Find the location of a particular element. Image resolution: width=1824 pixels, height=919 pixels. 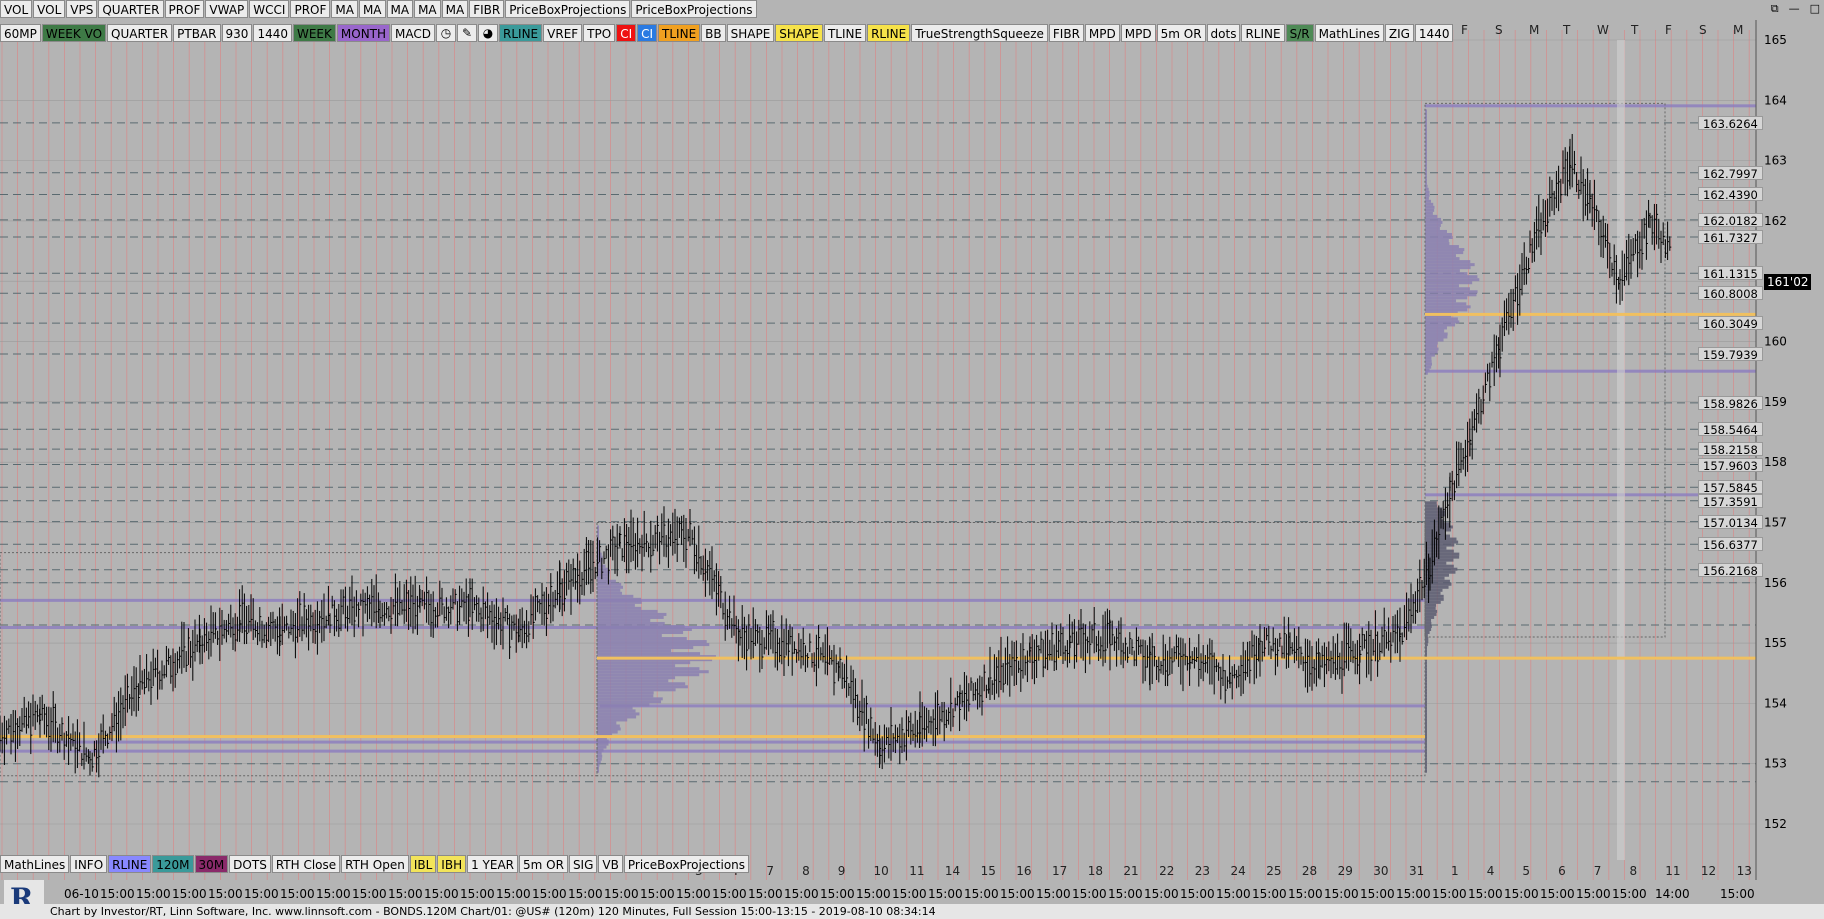

level-label: 160.8008 is located at coordinates (1730, 293).